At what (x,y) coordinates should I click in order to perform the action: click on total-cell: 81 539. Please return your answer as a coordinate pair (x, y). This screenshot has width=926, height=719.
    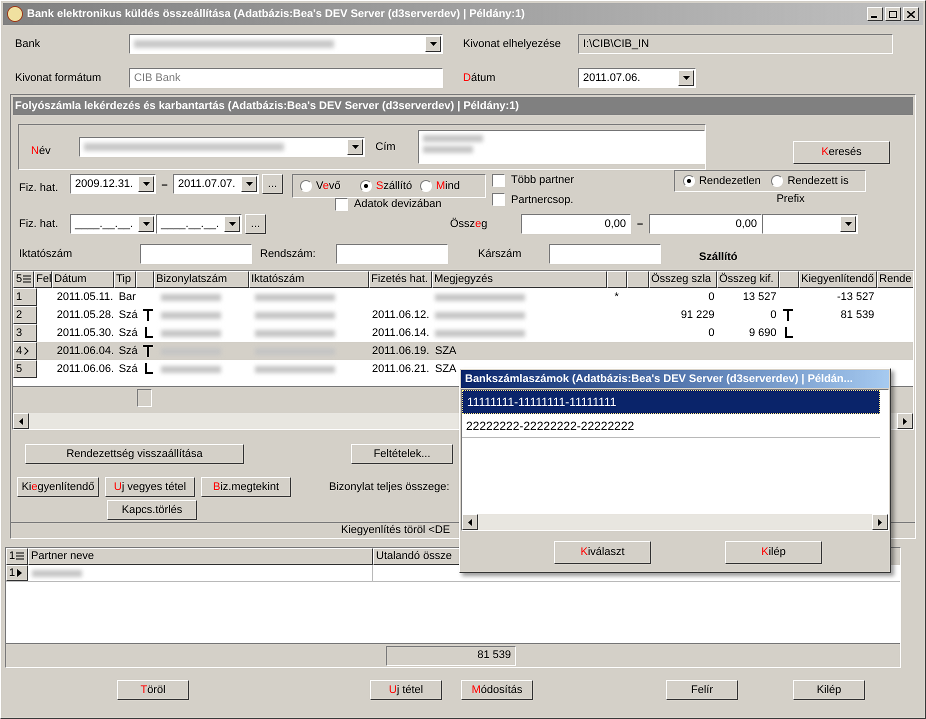
    Looking at the image, I should click on (451, 656).